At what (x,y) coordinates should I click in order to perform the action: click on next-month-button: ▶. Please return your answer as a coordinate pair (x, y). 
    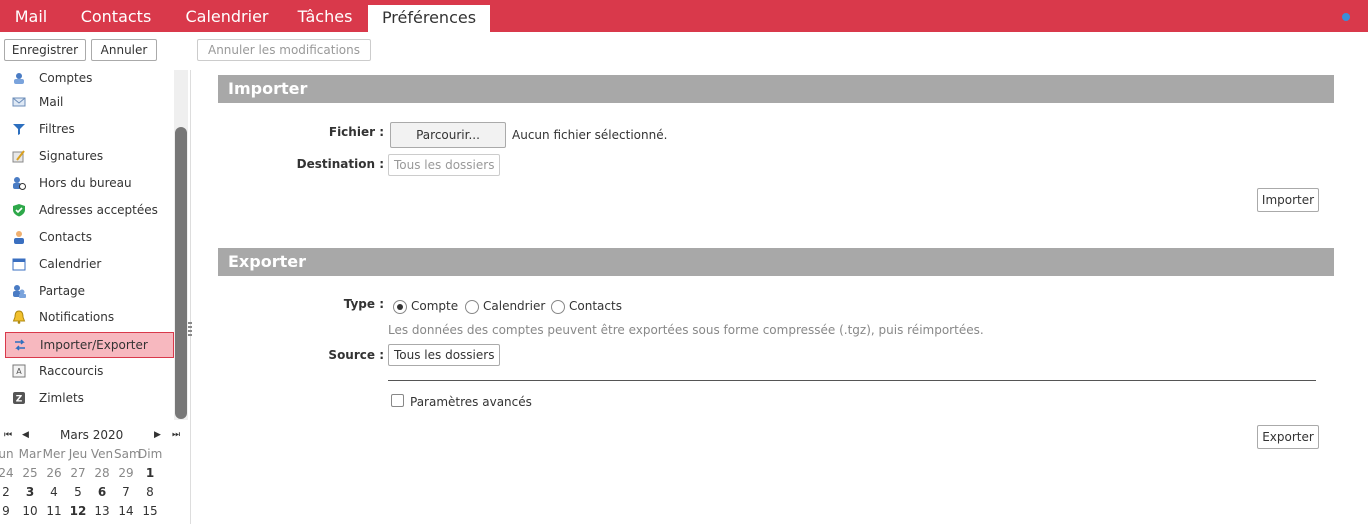
    Looking at the image, I should click on (157, 435).